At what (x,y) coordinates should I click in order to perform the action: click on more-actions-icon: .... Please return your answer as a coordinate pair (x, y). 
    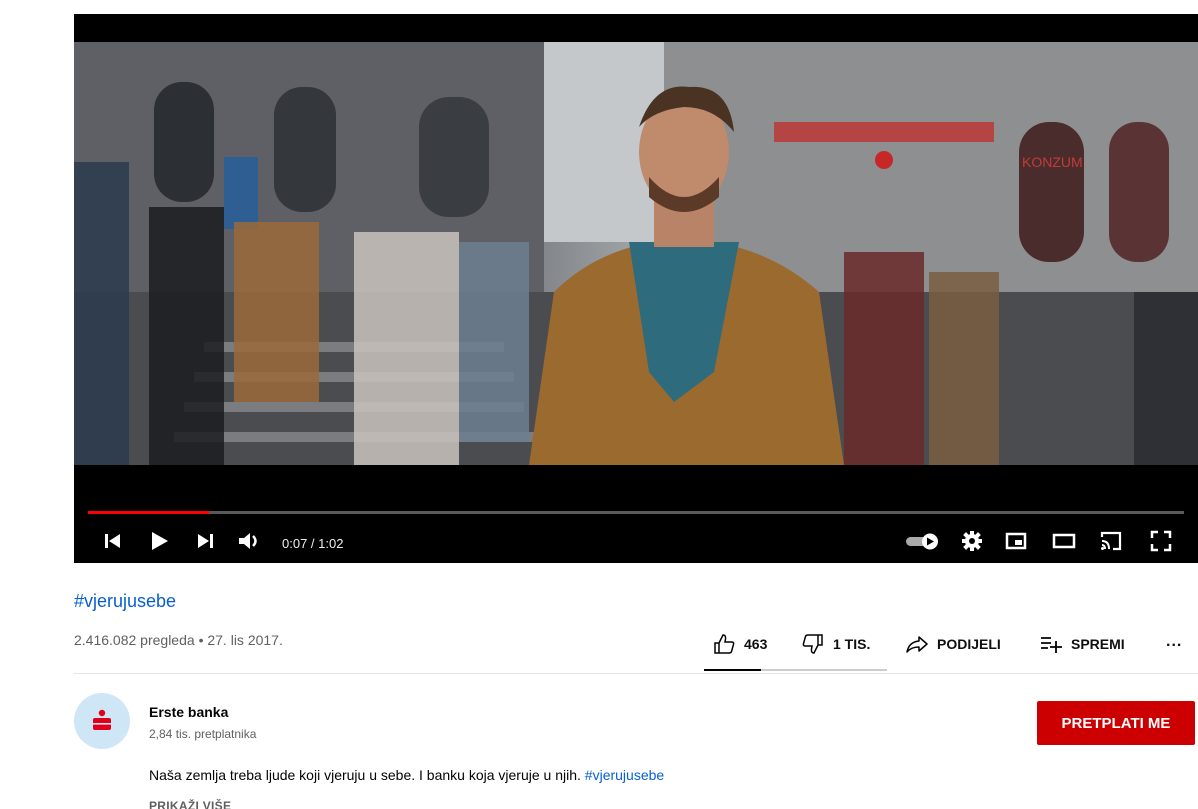
    Looking at the image, I should click on (1174, 641).